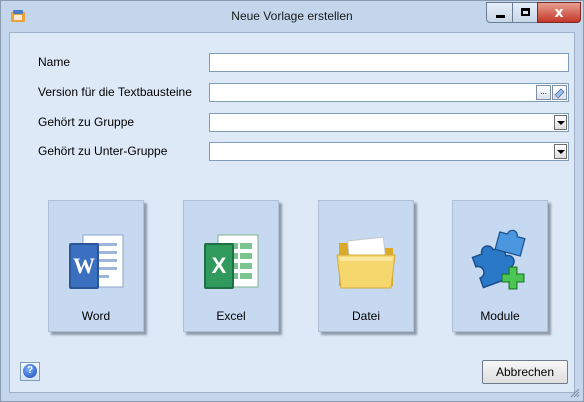  Describe the element at coordinates (96, 316) in the screenshot. I see `word-tile-label: Word` at that location.